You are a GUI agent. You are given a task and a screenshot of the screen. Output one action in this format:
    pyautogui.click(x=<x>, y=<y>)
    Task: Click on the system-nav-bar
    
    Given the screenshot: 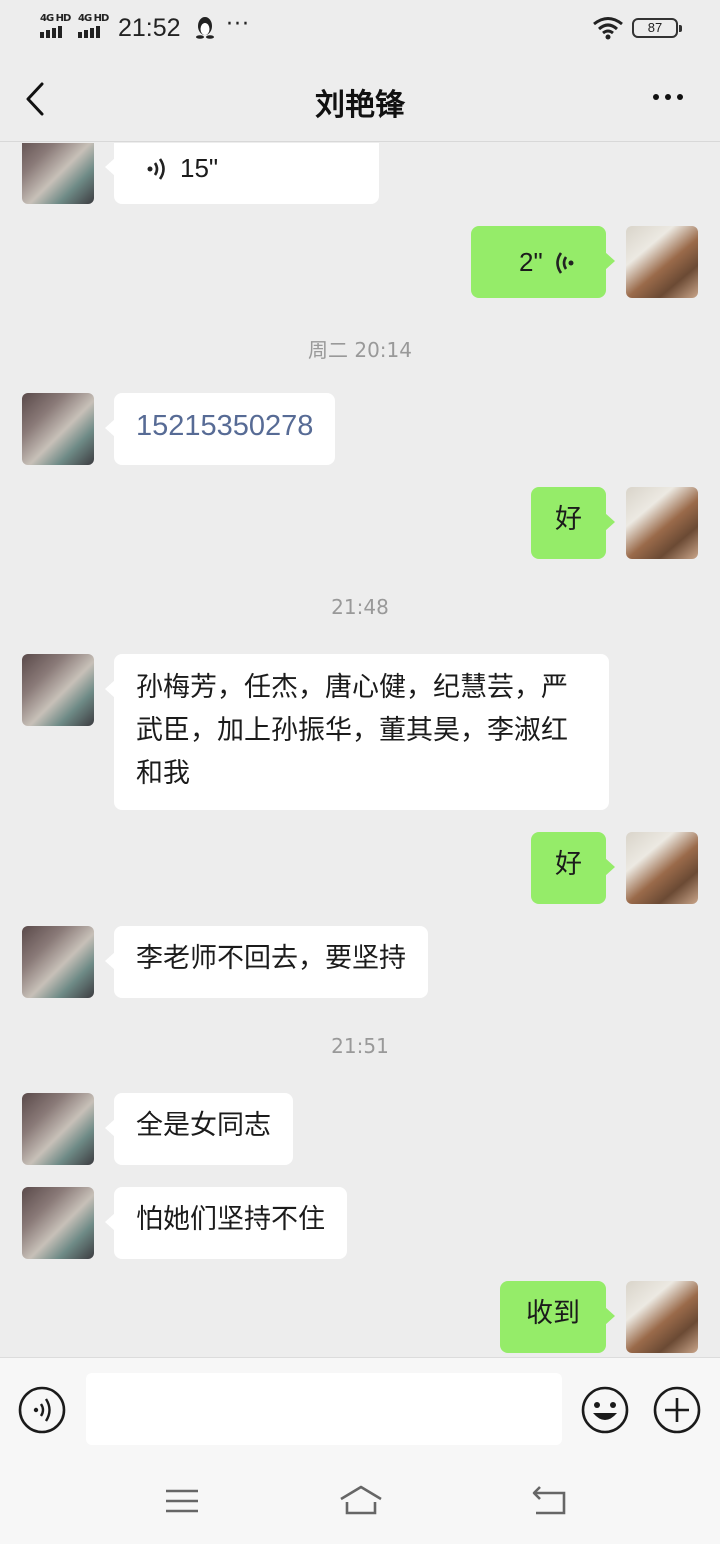 What is the action you would take?
    pyautogui.click(x=360, y=1501)
    